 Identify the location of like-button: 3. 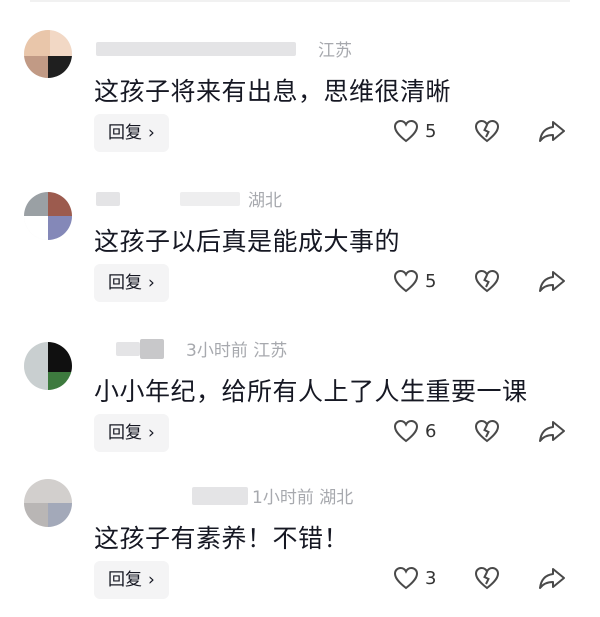
(414, 578).